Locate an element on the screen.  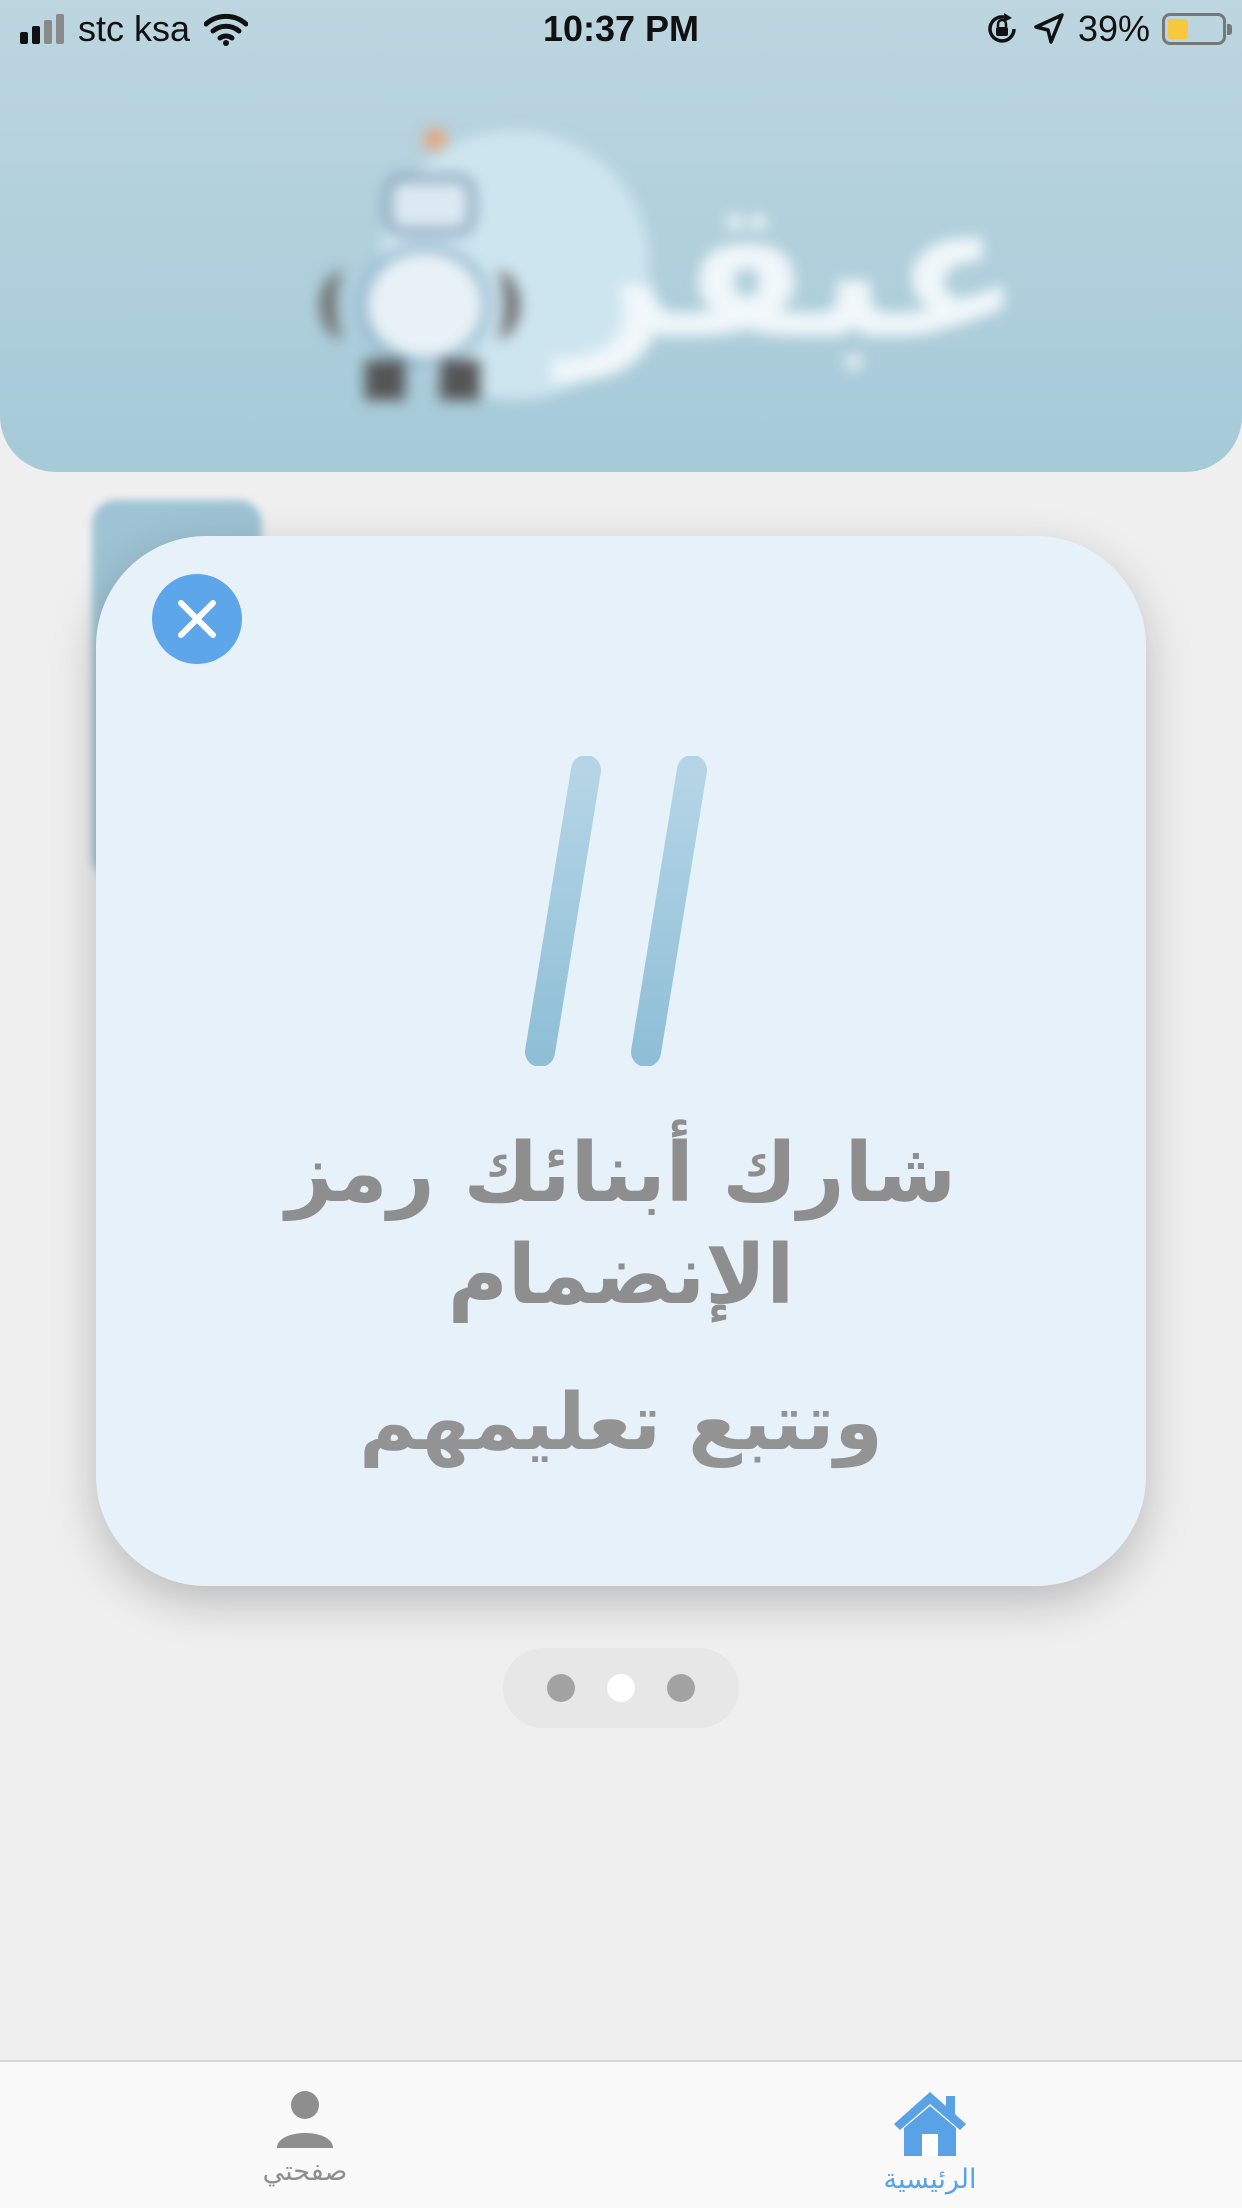
home-icon is located at coordinates (930, 2124).